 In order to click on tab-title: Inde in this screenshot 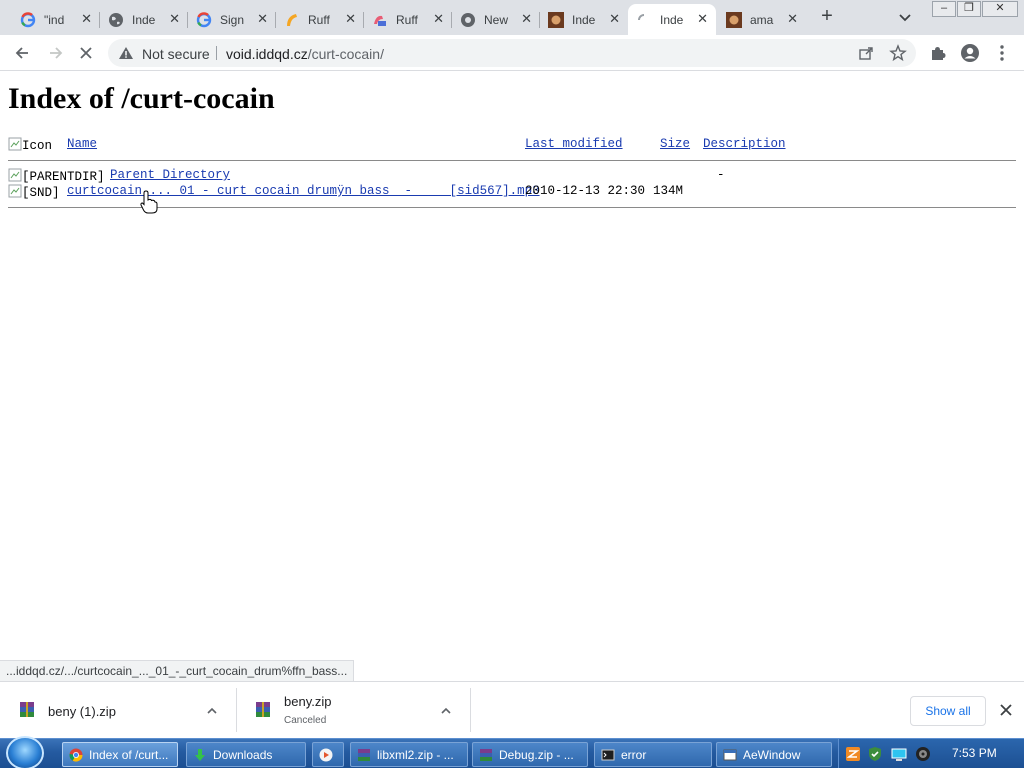, I will do `click(672, 19)`.